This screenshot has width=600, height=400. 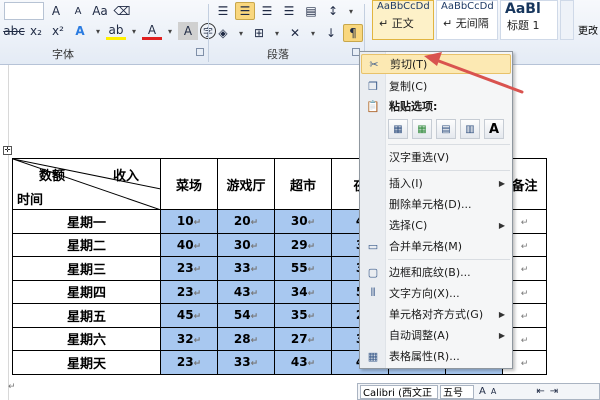 I want to click on annotation-arrow, so click(x=474, y=73).